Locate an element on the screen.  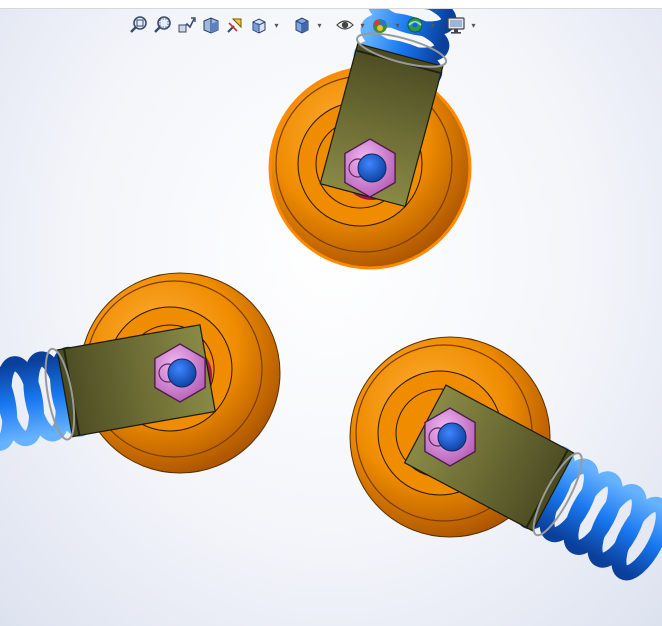
edit-appearance-dropdown-icon: ▾ is located at coordinates (397, 25).